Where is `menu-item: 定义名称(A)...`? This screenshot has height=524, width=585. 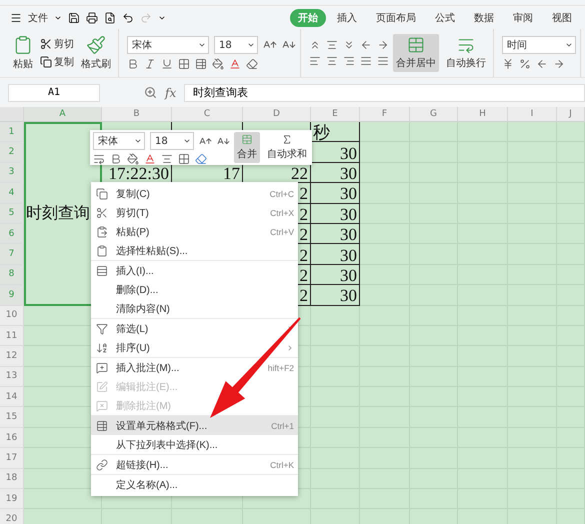
menu-item: 定义名称(A)... is located at coordinates (194, 484).